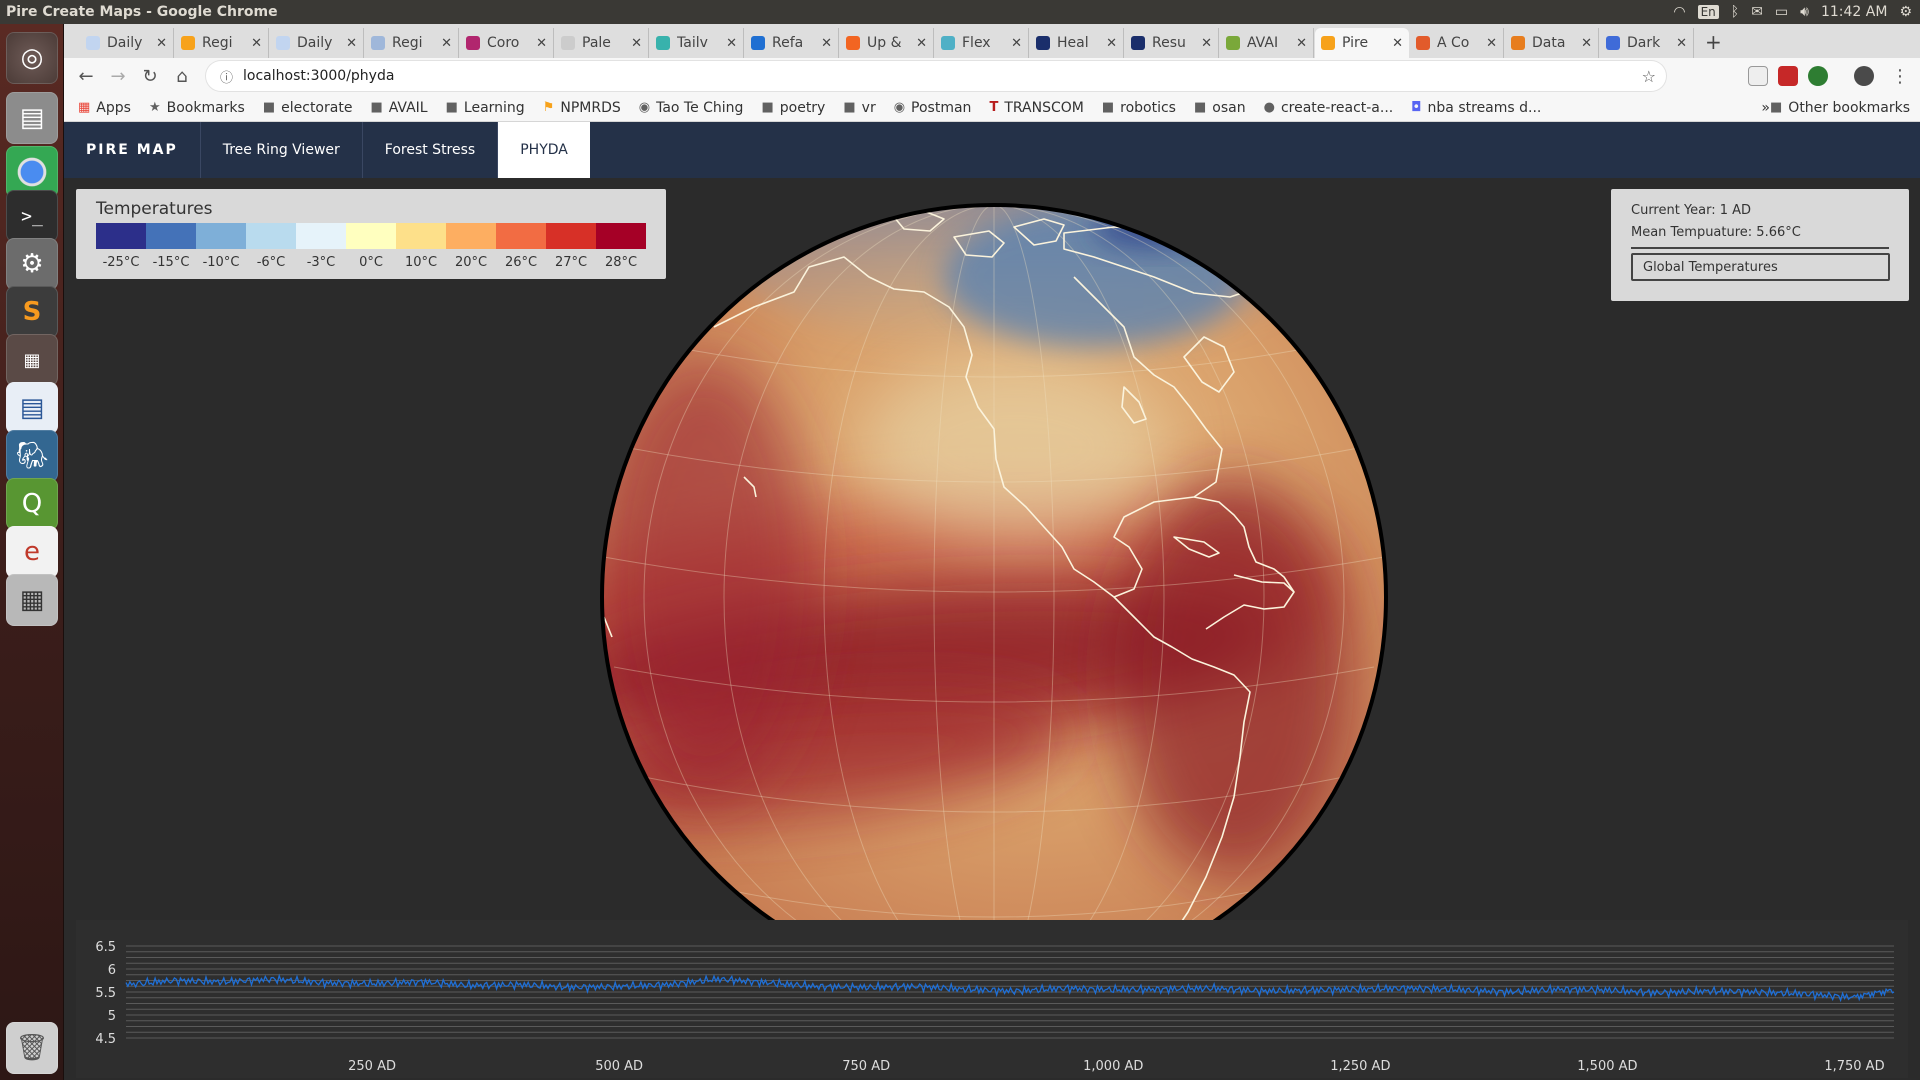  What do you see at coordinates (1854, 12) in the screenshot?
I see `clock: 11:42 AM` at bounding box center [1854, 12].